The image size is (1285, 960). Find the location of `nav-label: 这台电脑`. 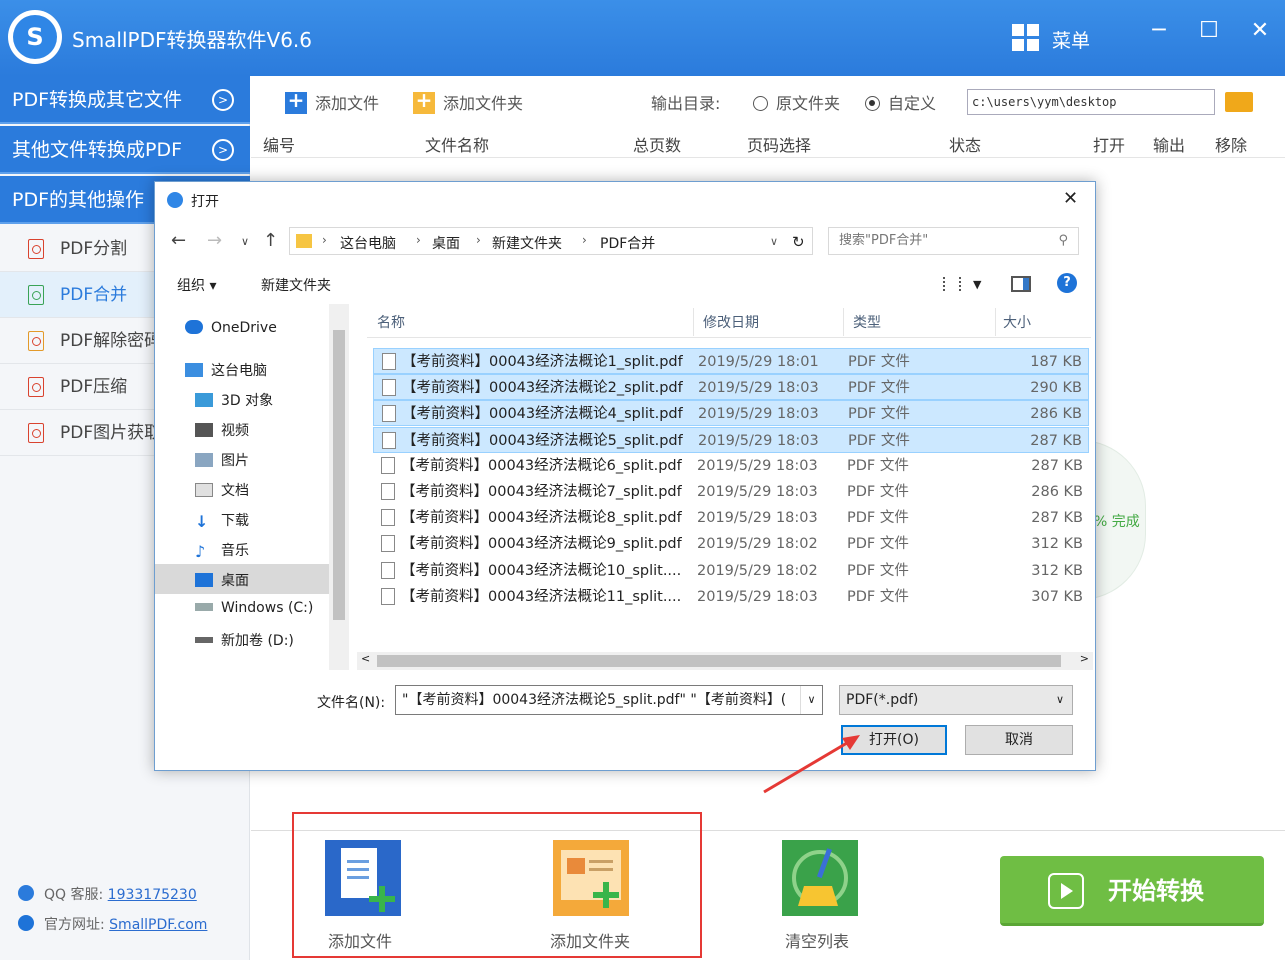

nav-label: 这台电脑 is located at coordinates (239, 371).